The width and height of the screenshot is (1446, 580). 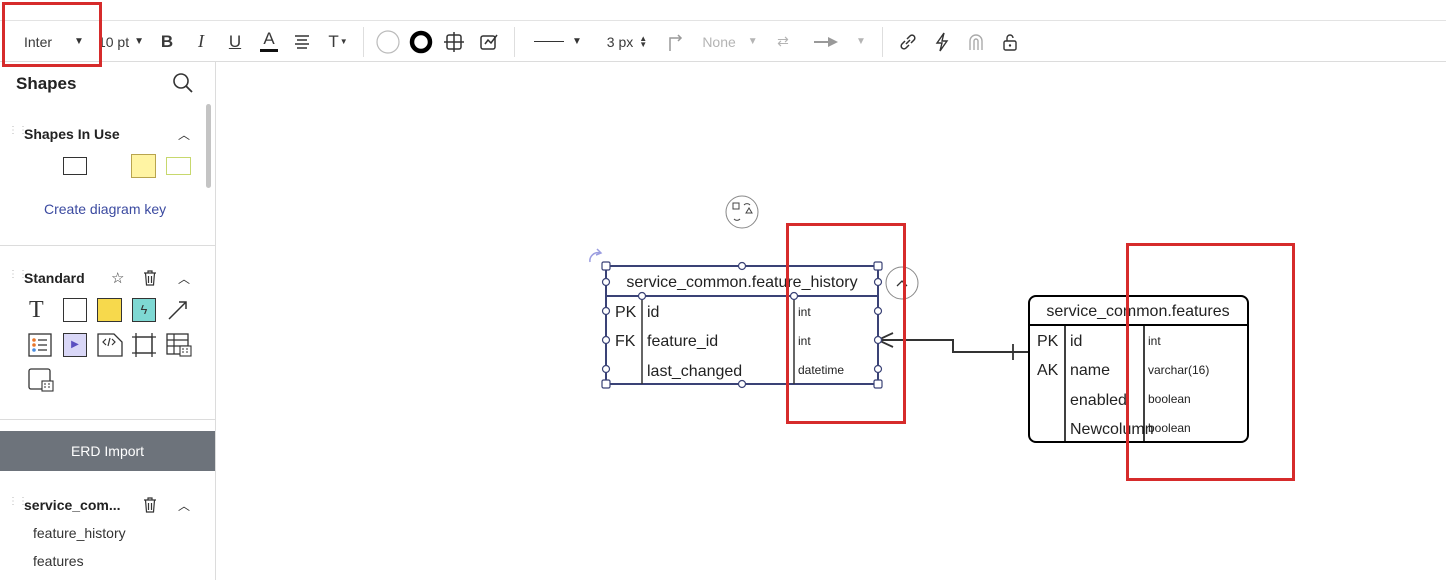 I want to click on text-options-icon: T ▼, so click(x=338, y=41).